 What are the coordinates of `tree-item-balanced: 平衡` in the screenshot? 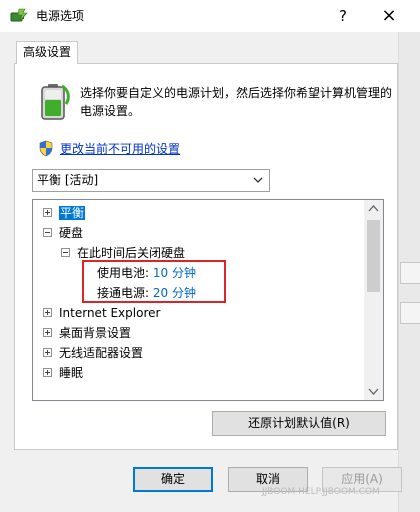 It's located at (64, 213).